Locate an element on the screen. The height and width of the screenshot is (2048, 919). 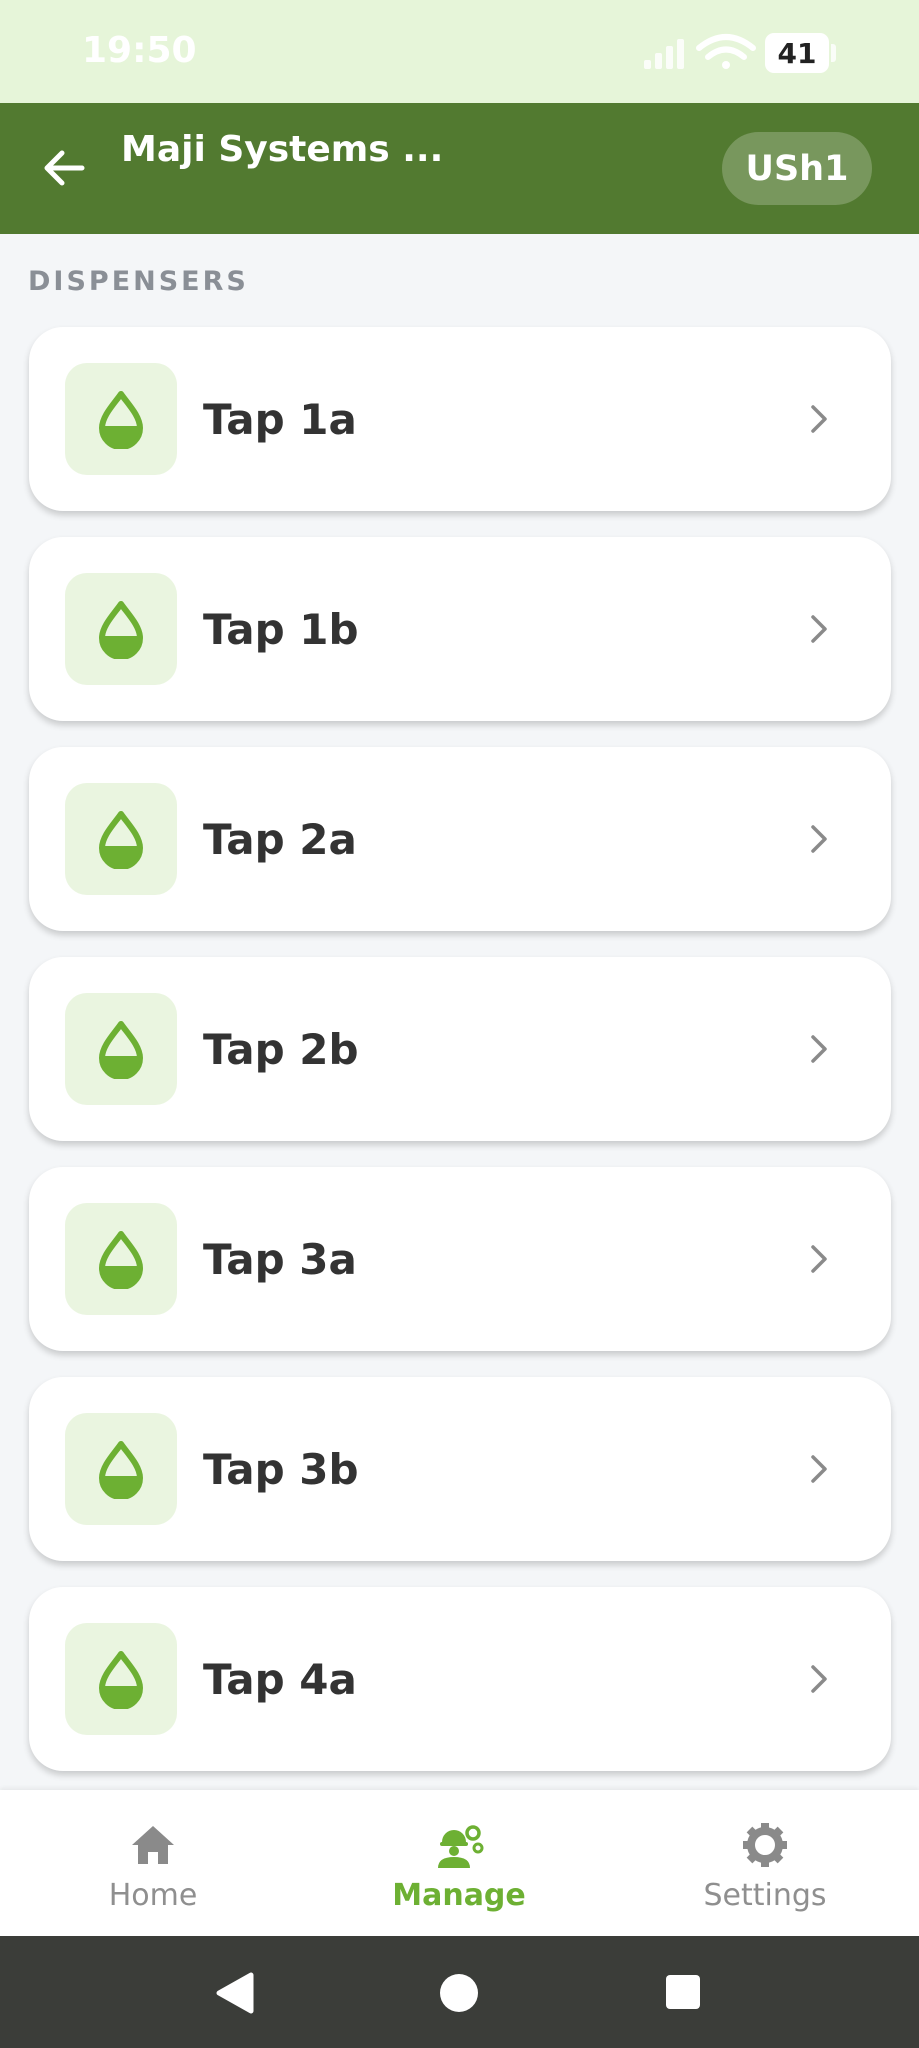
currency-chip: USh1 is located at coordinates (797, 168).